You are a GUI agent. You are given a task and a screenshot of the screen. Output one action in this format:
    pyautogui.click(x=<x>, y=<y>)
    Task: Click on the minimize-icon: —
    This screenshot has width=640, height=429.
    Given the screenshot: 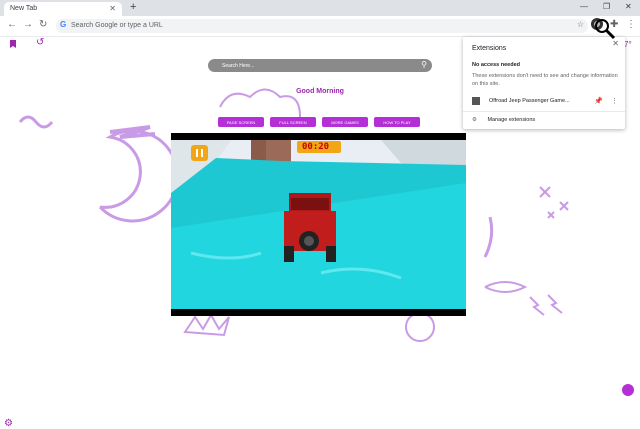 What is the action you would take?
    pyautogui.click(x=584, y=6)
    